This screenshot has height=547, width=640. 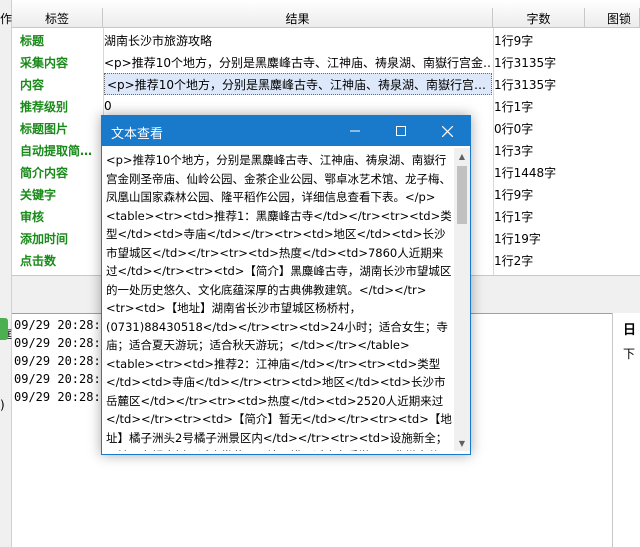 I want to click on row-result: 0, so click(x=108, y=106).